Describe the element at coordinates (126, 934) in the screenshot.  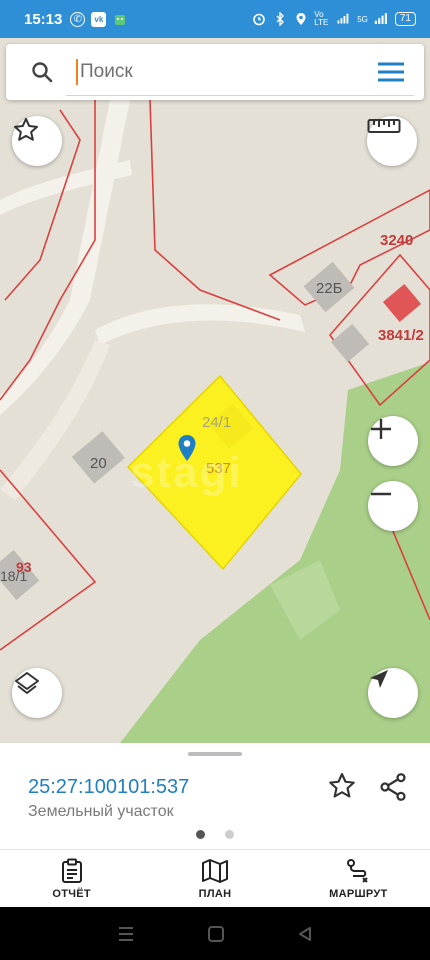
I see `recent-apps-icon` at that location.